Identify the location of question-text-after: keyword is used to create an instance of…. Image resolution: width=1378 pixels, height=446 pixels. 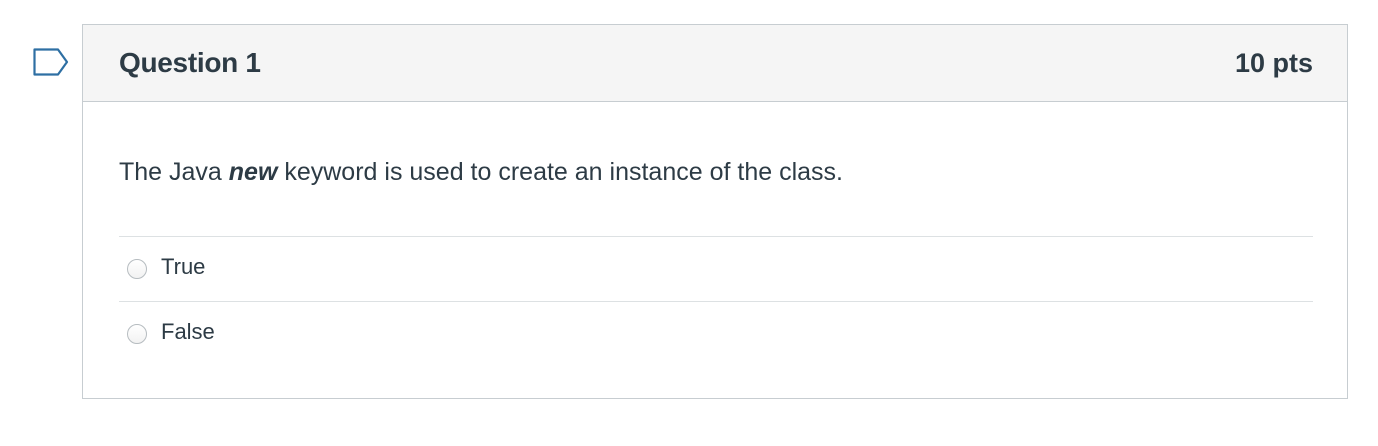
(560, 172).